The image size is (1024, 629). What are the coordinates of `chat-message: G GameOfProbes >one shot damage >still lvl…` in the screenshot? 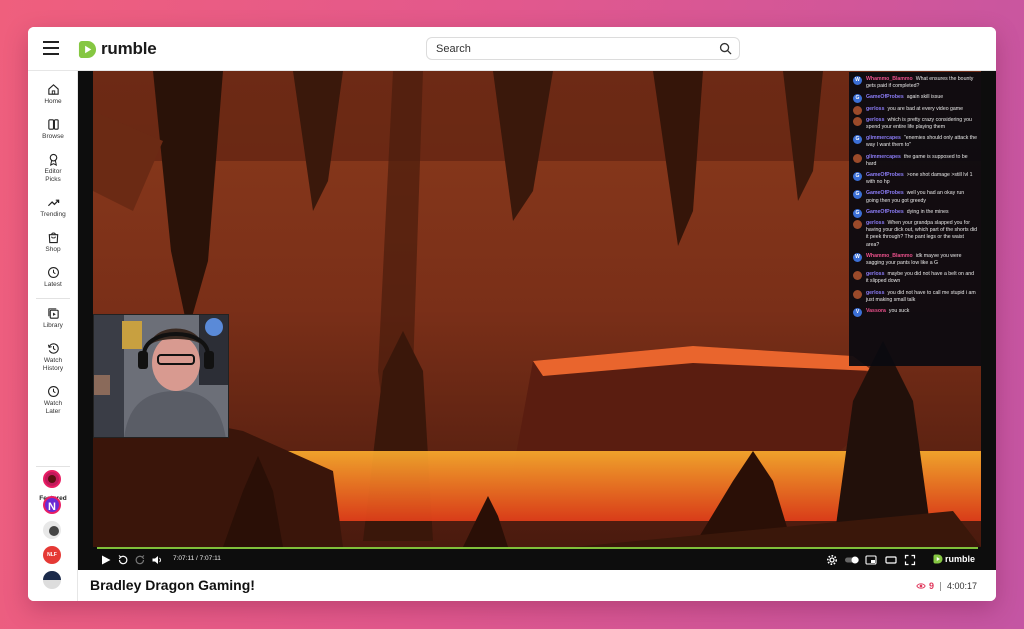 It's located at (915, 179).